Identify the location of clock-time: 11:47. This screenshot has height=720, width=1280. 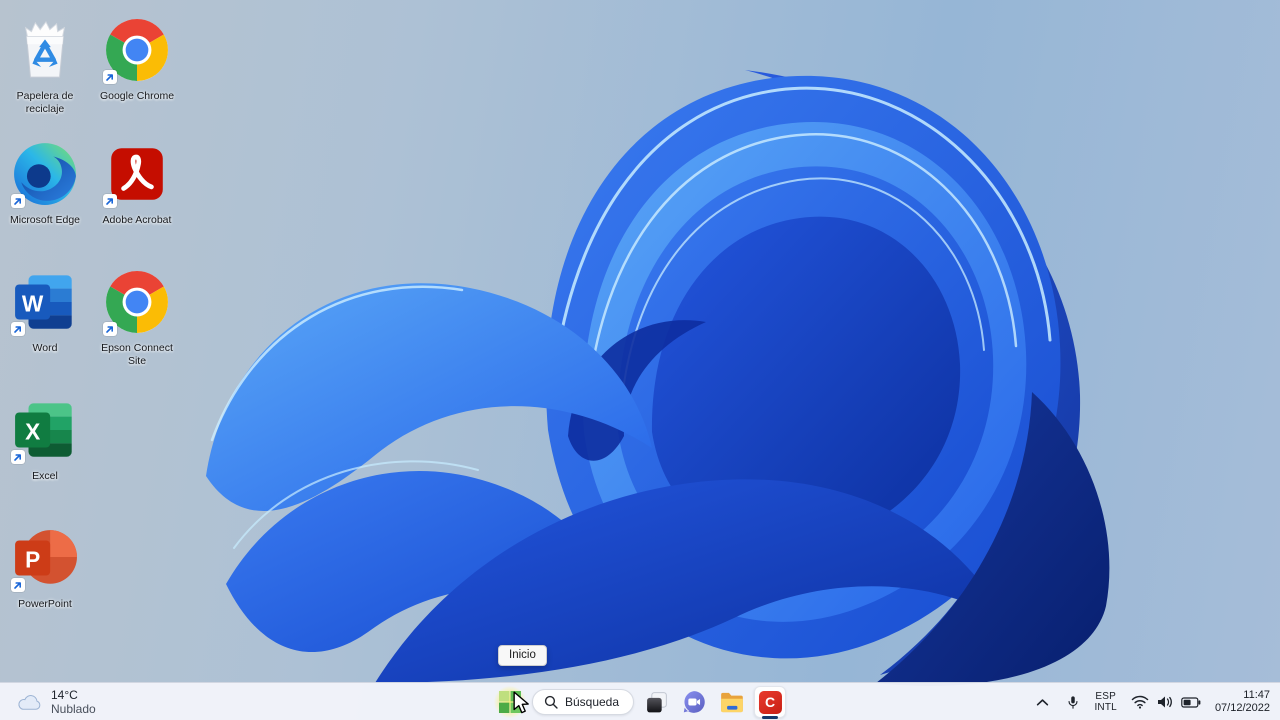
(1256, 695).